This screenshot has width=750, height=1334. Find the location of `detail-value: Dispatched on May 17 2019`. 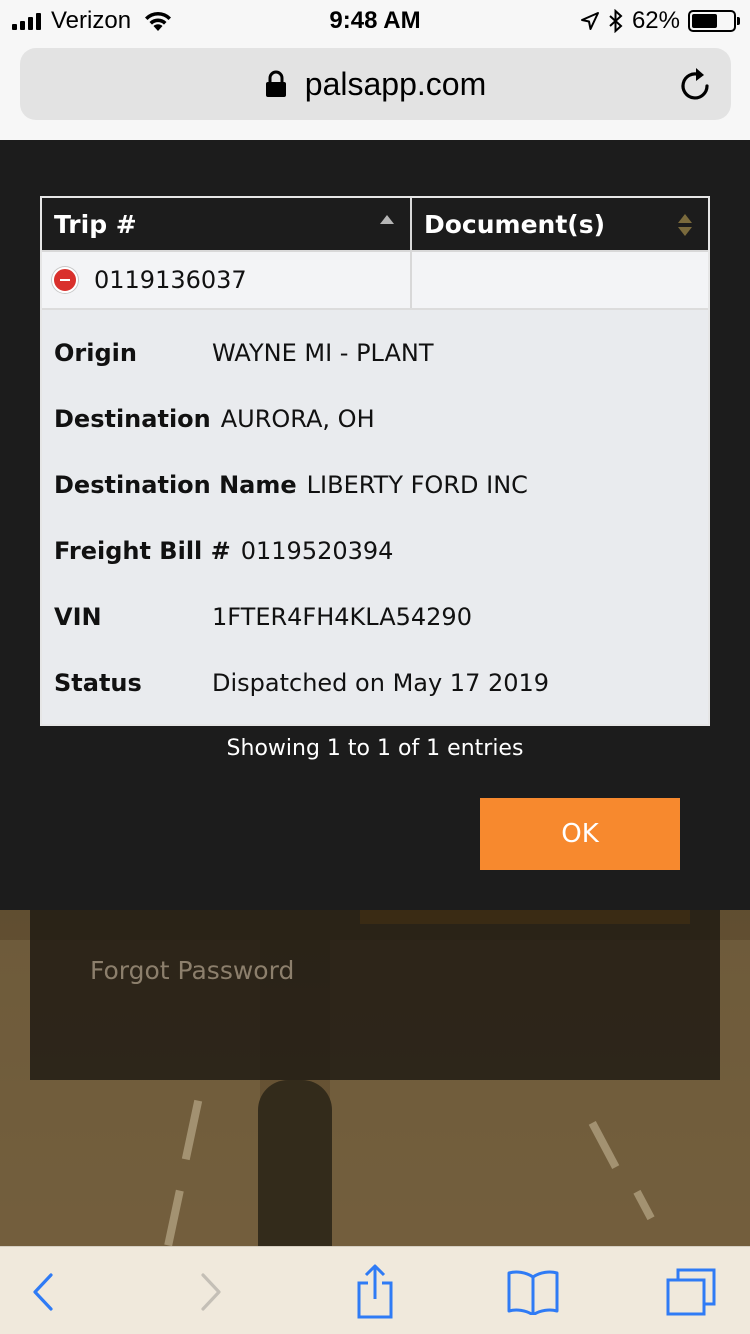

detail-value: Dispatched on May 17 2019 is located at coordinates (381, 683).